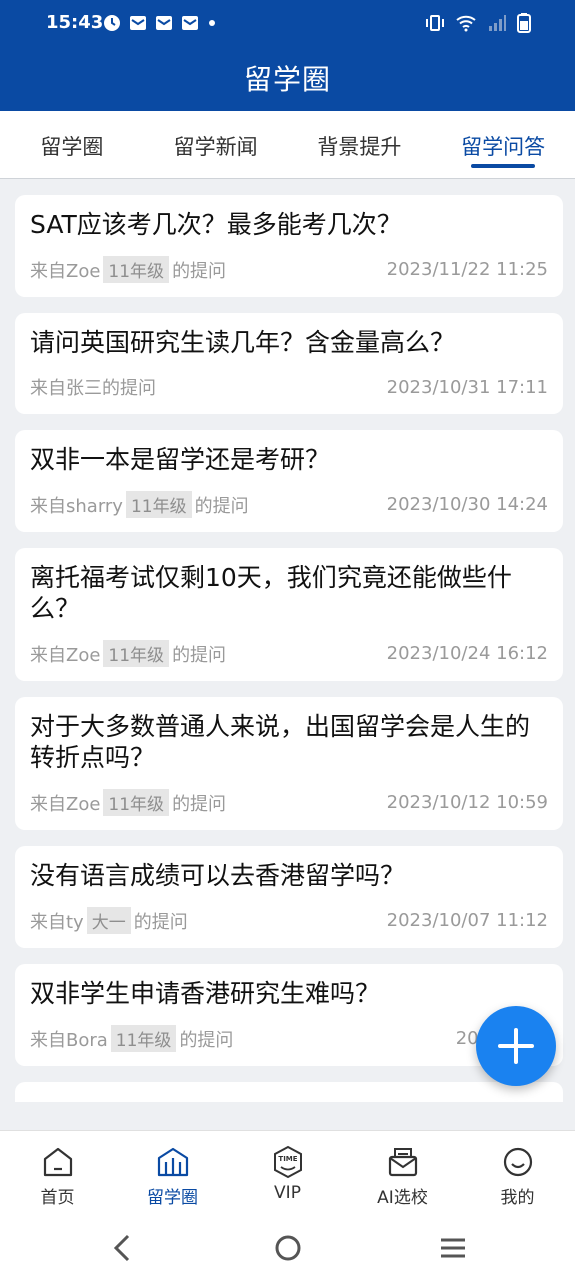 The width and height of the screenshot is (575, 1280). Describe the element at coordinates (289, 504) in the screenshot. I see `question-meta: 来自sharry 11年级 的提问 2023/10/30 14:24` at that location.